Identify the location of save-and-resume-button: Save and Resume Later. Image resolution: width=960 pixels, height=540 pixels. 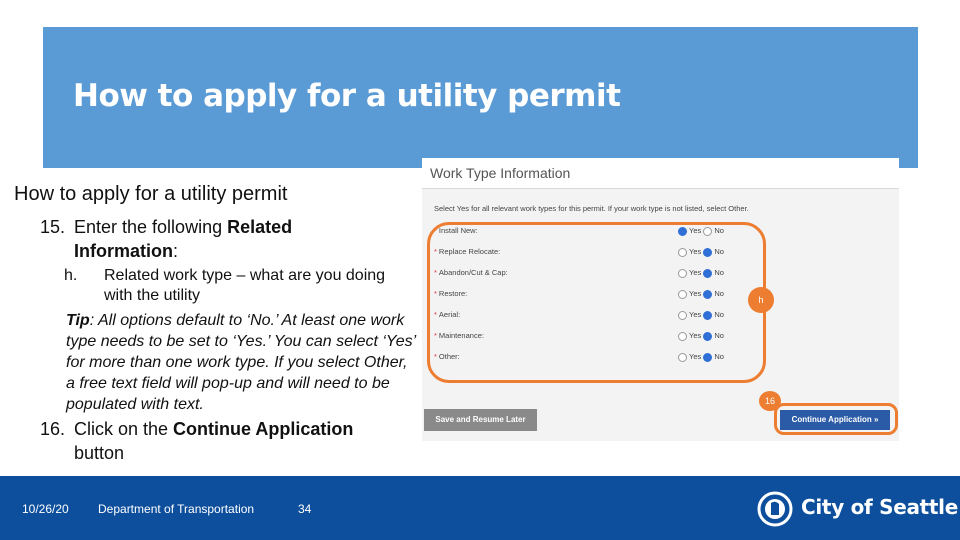
(480, 420).